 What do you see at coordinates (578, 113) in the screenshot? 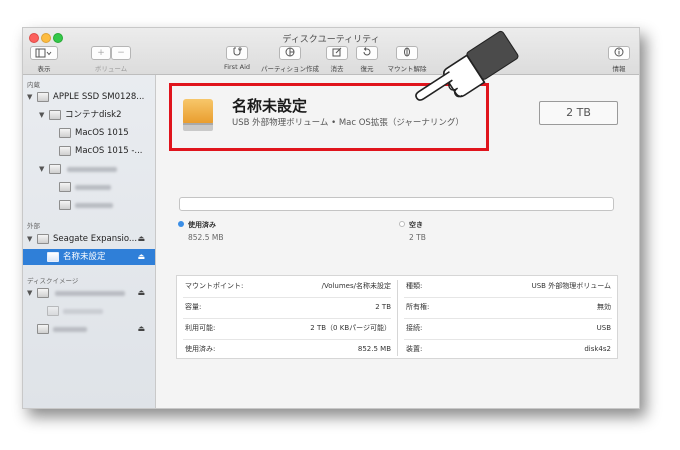
I see `volume-size-badge: 2 TB` at bounding box center [578, 113].